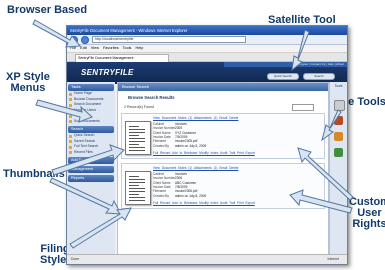  Describe the element at coordinates (28, 88) in the screenshot. I see `callout-line: Menus` at that location.